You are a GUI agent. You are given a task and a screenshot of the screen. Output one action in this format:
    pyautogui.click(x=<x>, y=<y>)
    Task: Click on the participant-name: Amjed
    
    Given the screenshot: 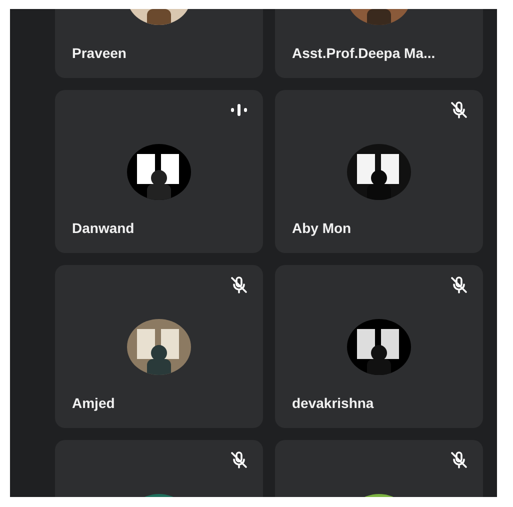 What is the action you would take?
    pyautogui.click(x=93, y=403)
    